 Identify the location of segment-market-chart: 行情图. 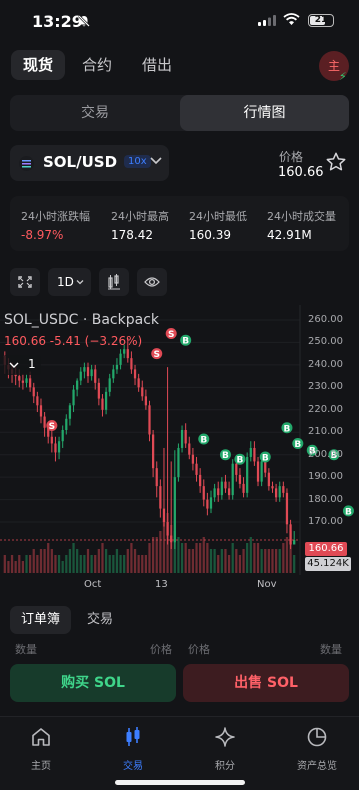
(264, 113).